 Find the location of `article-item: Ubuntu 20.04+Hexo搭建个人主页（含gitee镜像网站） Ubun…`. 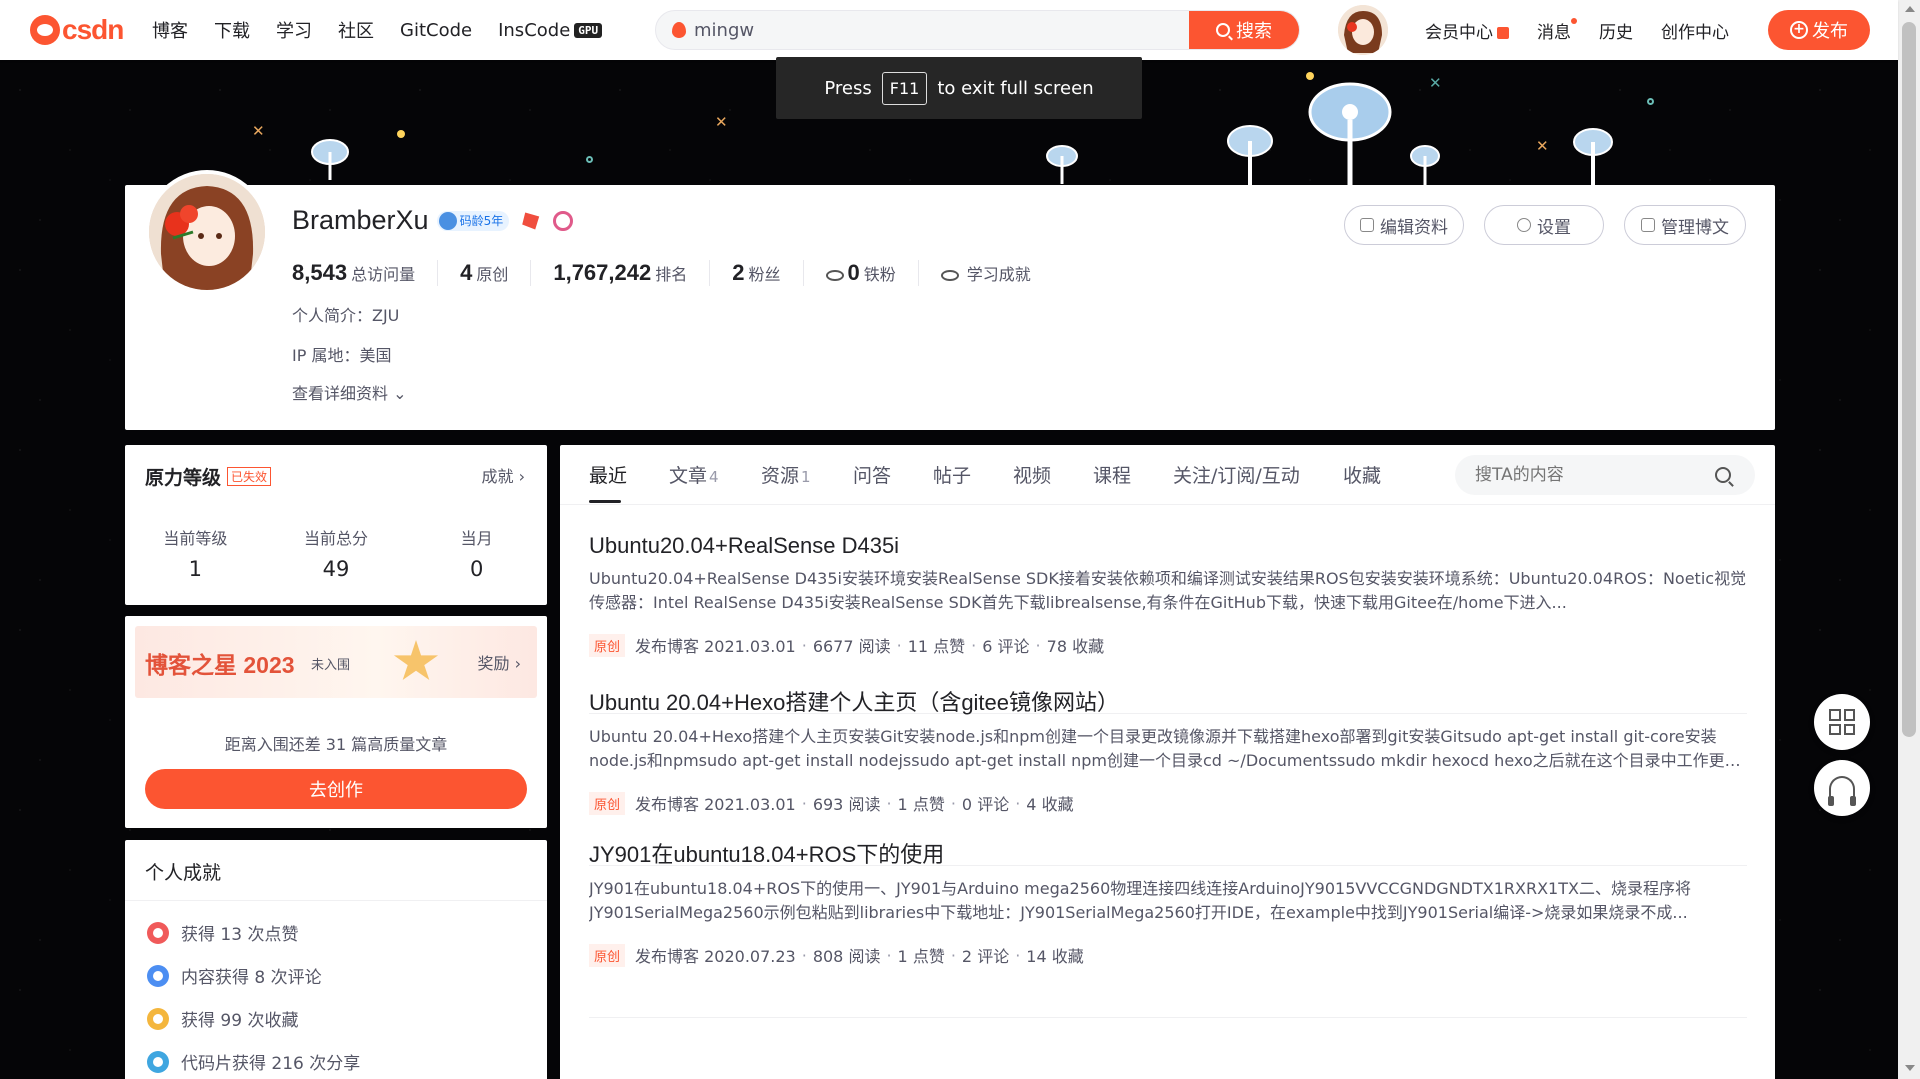

article-item: Ubuntu 20.04+Hexo搭建个人主页（含gitee镜像网站） Ubun… is located at coordinates (1168, 750).